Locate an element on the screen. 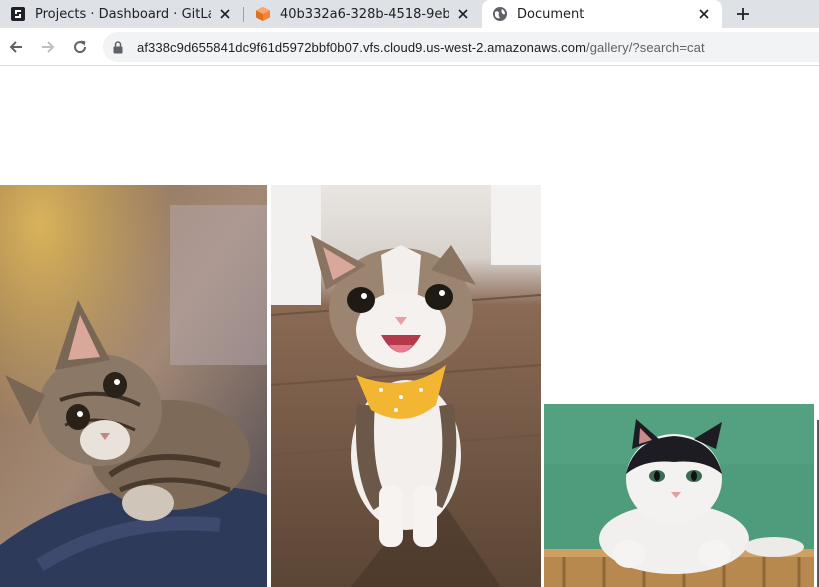 This screenshot has height=587, width=819. tab-title: Projects · Dashboard · GitLab is located at coordinates (123, 14).